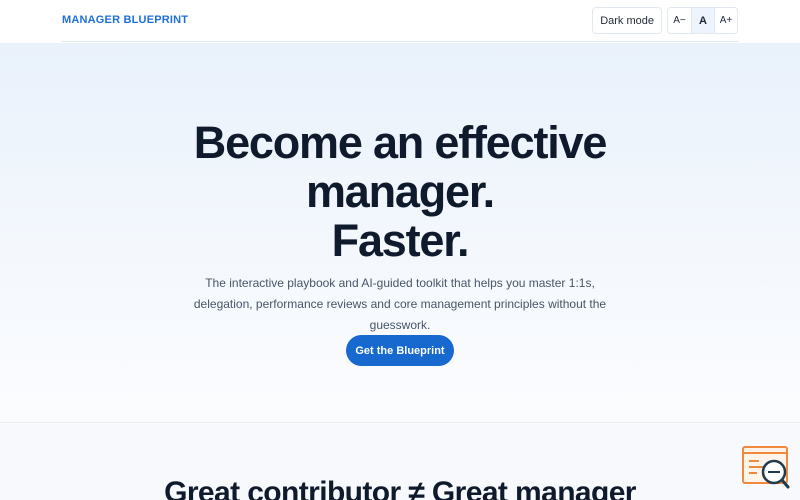 The width and height of the screenshot is (800, 500). I want to click on font-size-group: A− A A+, so click(702, 20).